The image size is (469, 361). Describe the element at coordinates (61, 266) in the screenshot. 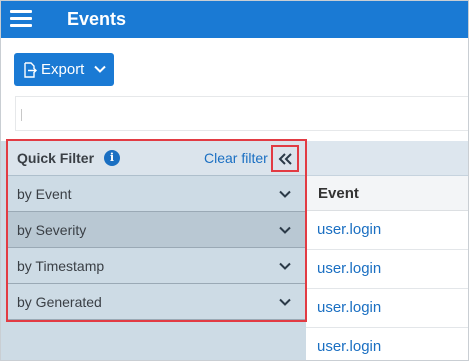

I see `filter-item-label: by Timestamp` at that location.